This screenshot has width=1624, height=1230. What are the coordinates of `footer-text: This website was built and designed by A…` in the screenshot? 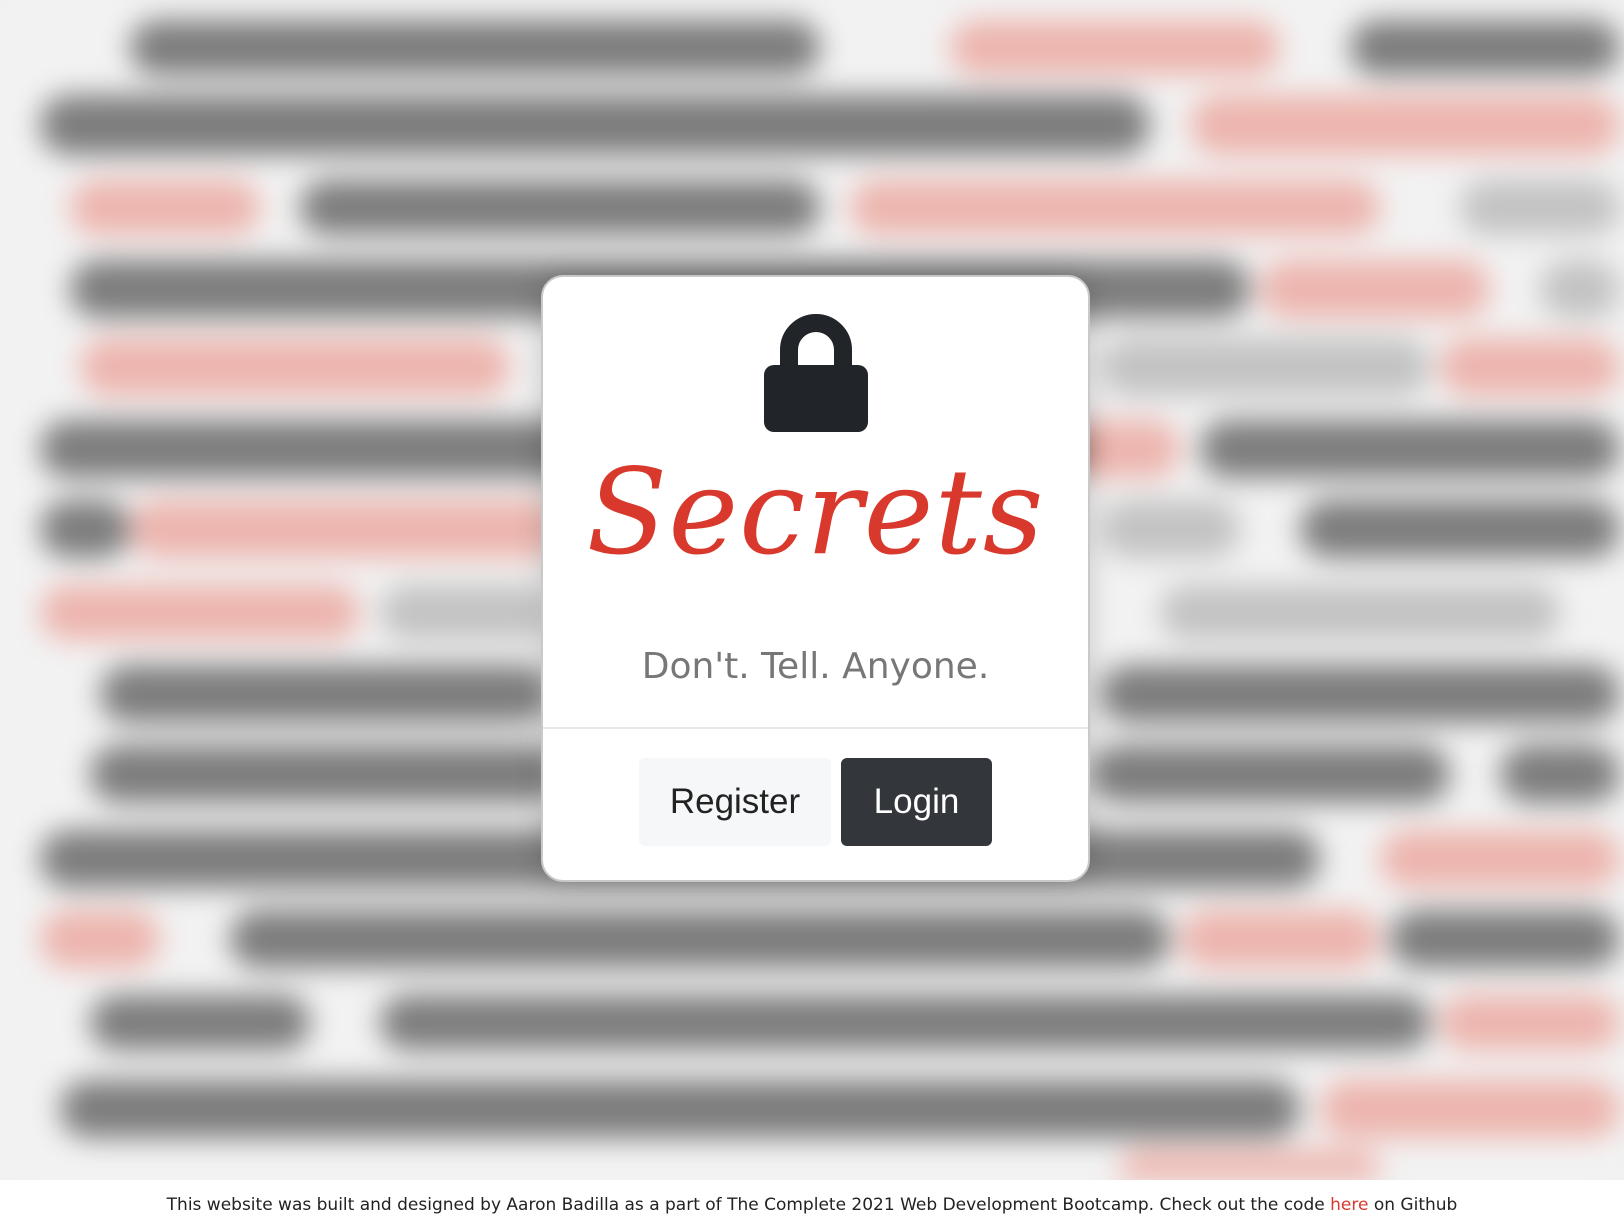 It's located at (748, 1205).